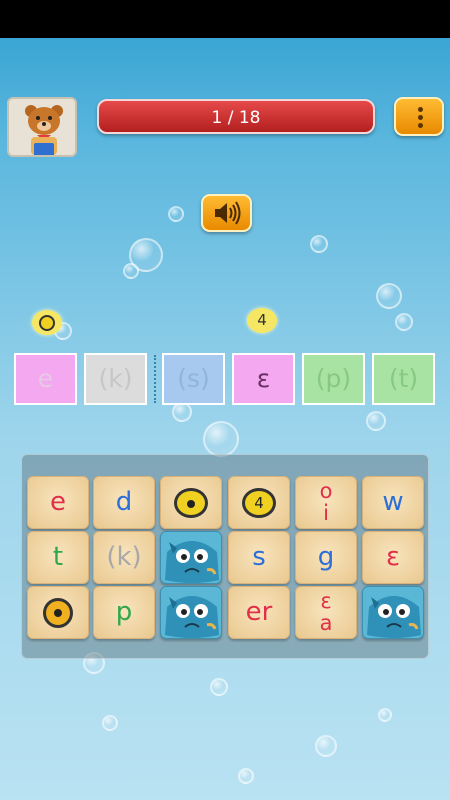 This screenshot has width=450, height=800. I want to click on answer-slot: e, so click(45, 379).